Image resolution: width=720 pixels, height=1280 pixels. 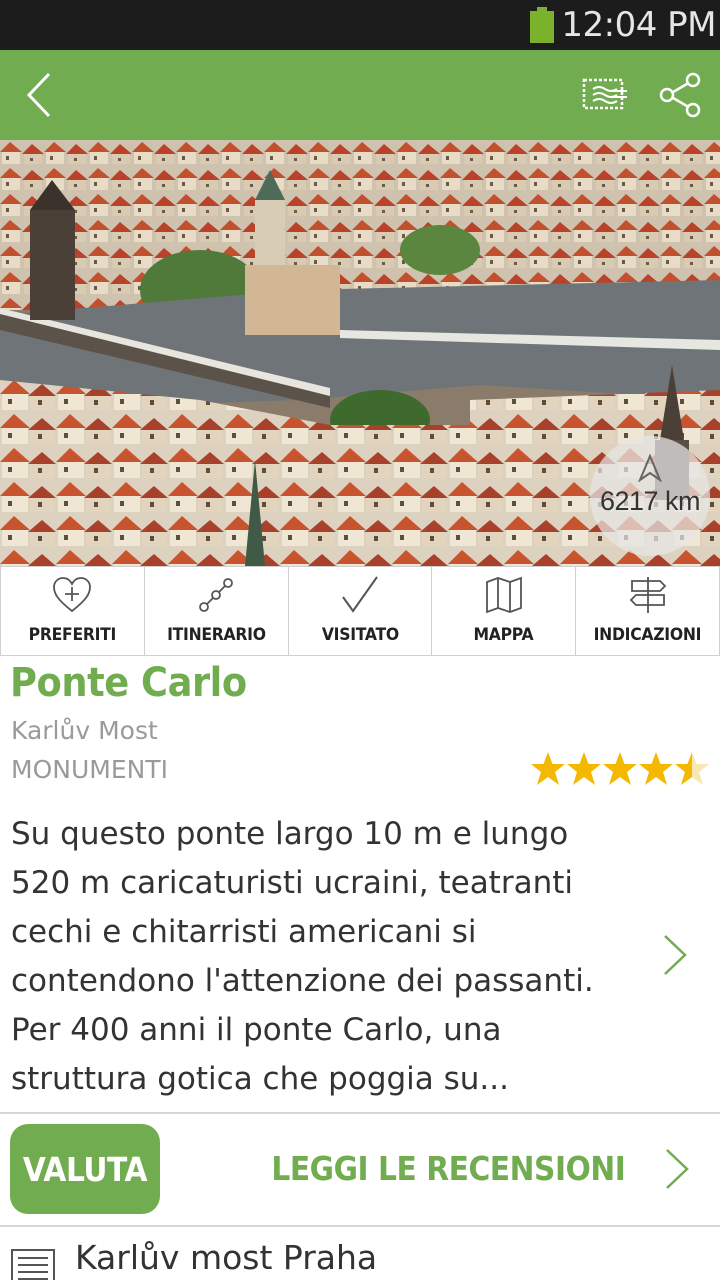 I want to click on distance-badge: 6217 km, so click(x=650, y=496).